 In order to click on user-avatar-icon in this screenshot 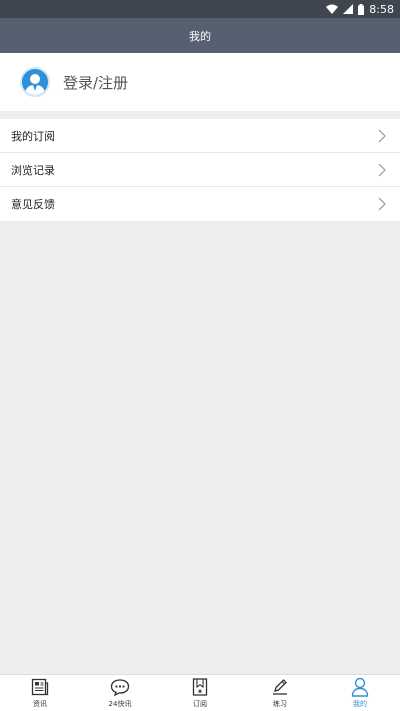, I will do `click(35, 84)`.